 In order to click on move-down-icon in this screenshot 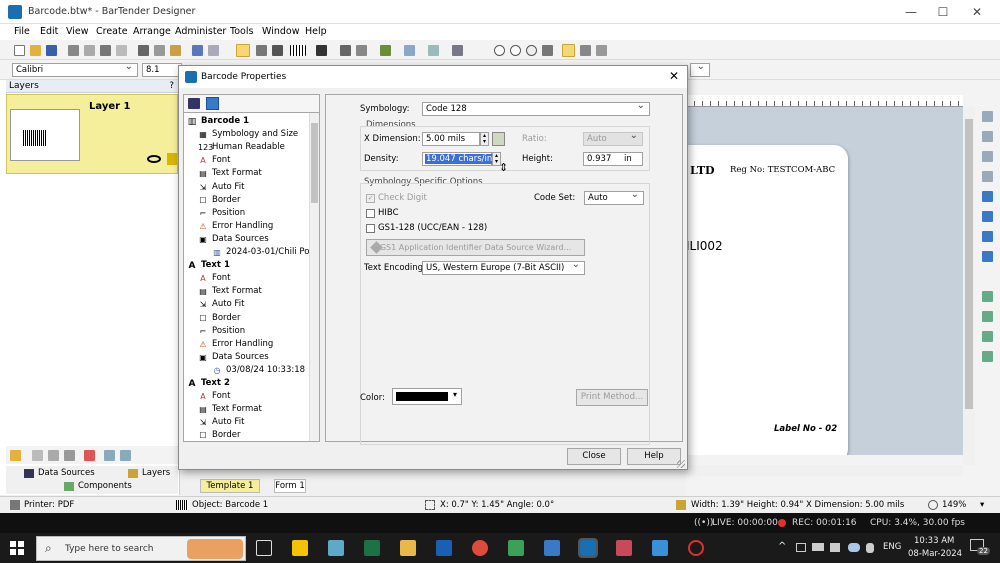, I will do `click(125, 455)`.